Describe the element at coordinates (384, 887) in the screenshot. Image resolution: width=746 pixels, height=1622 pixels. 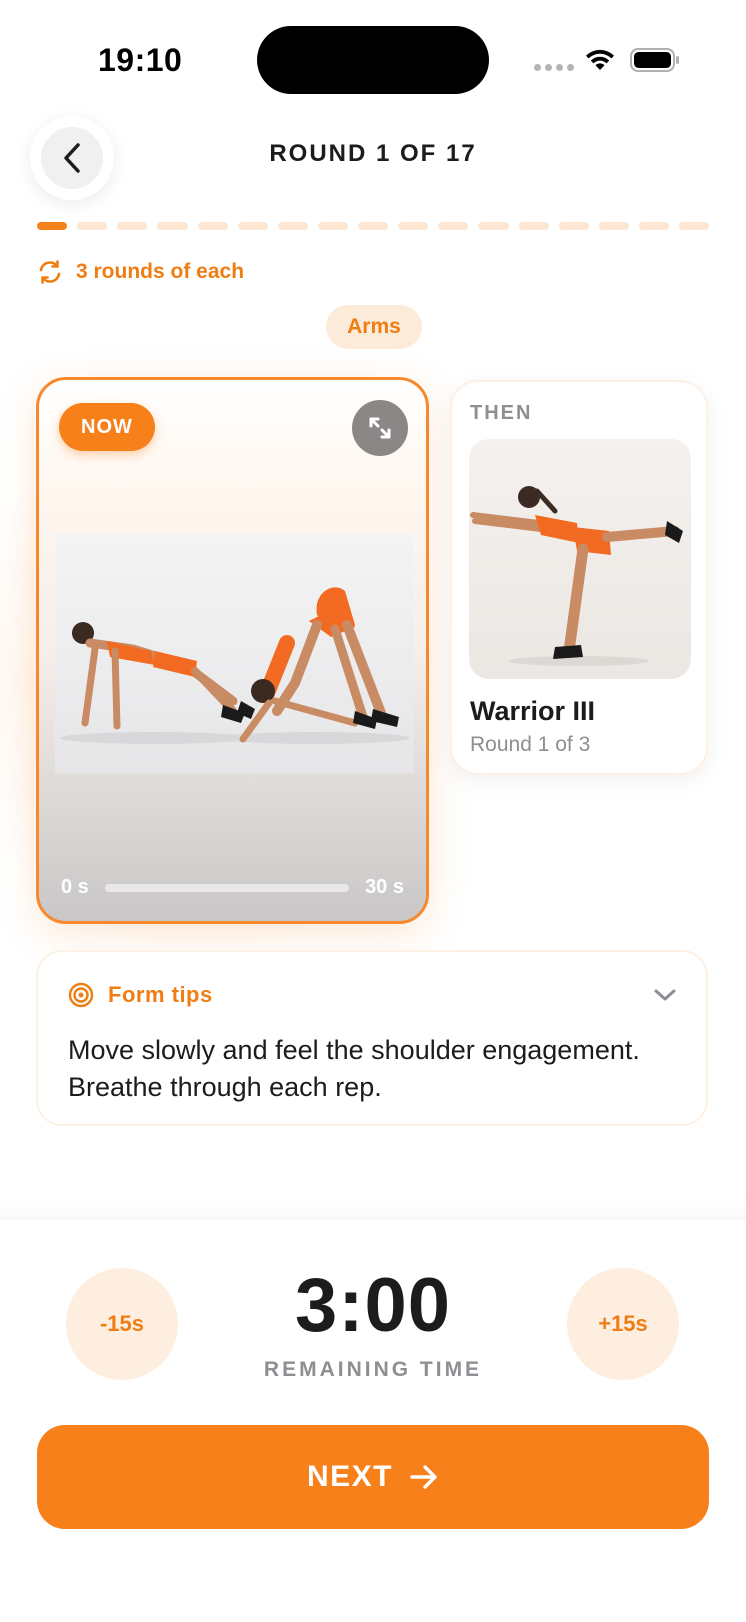
I see `timeline-end-label: 30 s` at that location.